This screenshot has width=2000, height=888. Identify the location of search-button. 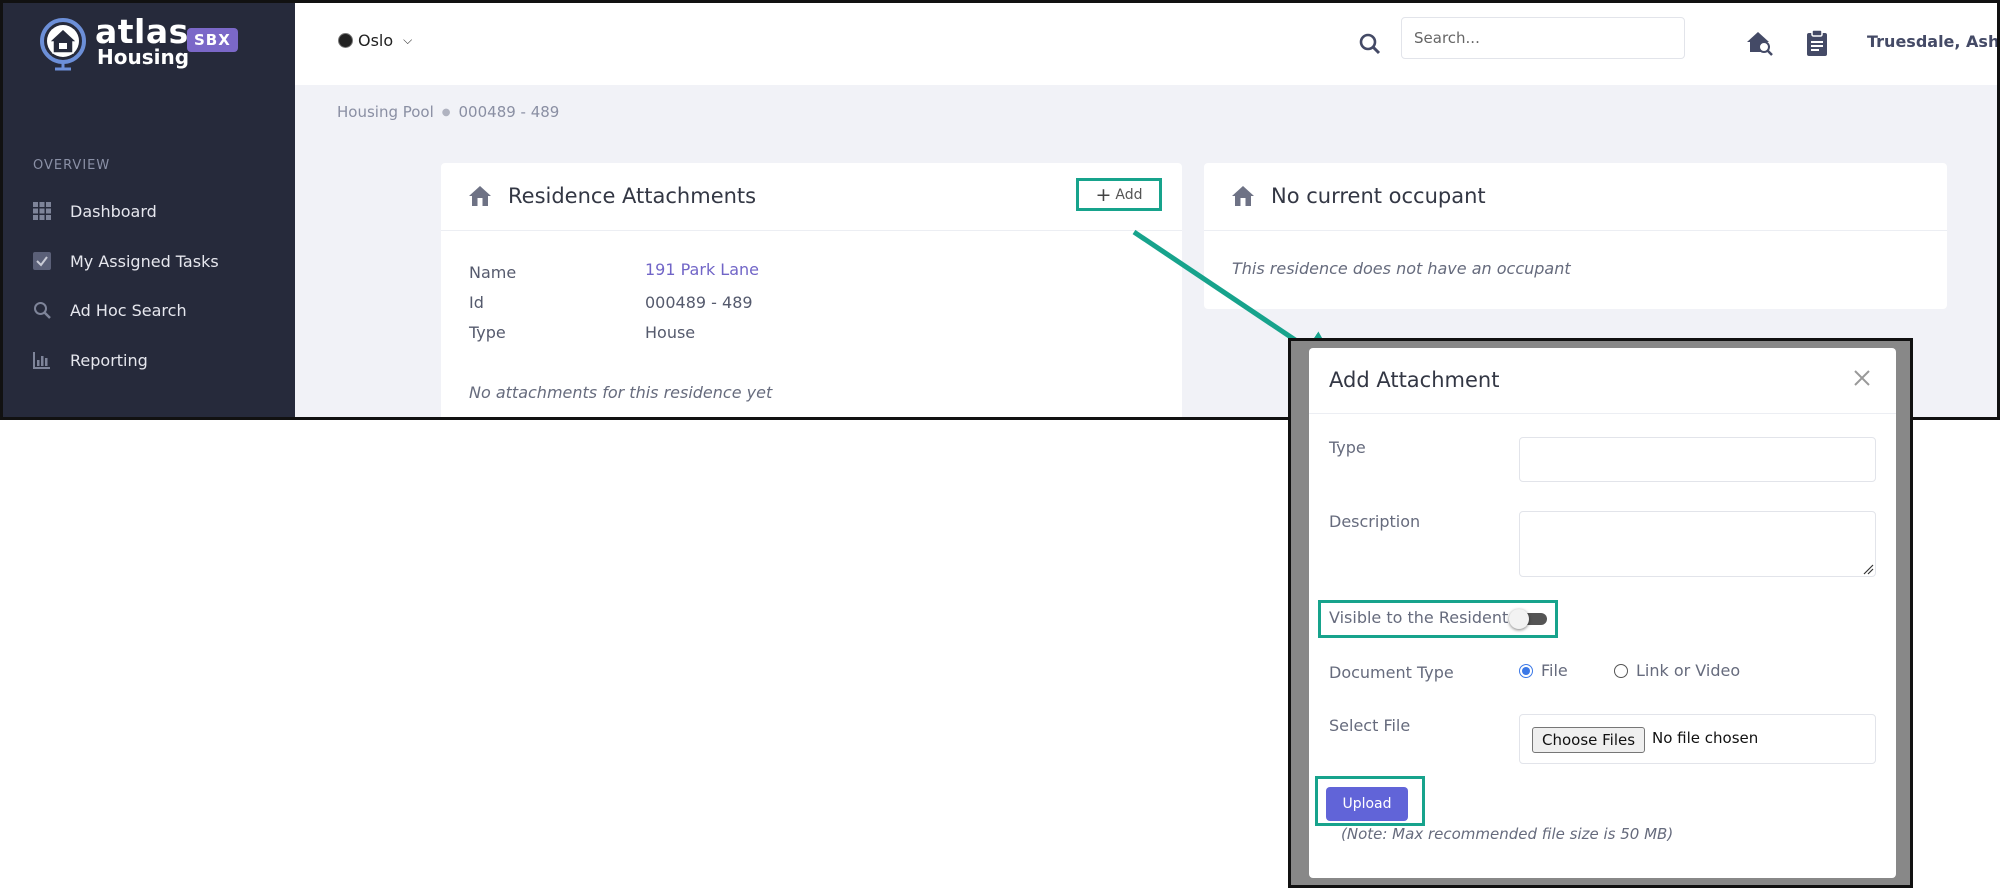
(1370, 44).